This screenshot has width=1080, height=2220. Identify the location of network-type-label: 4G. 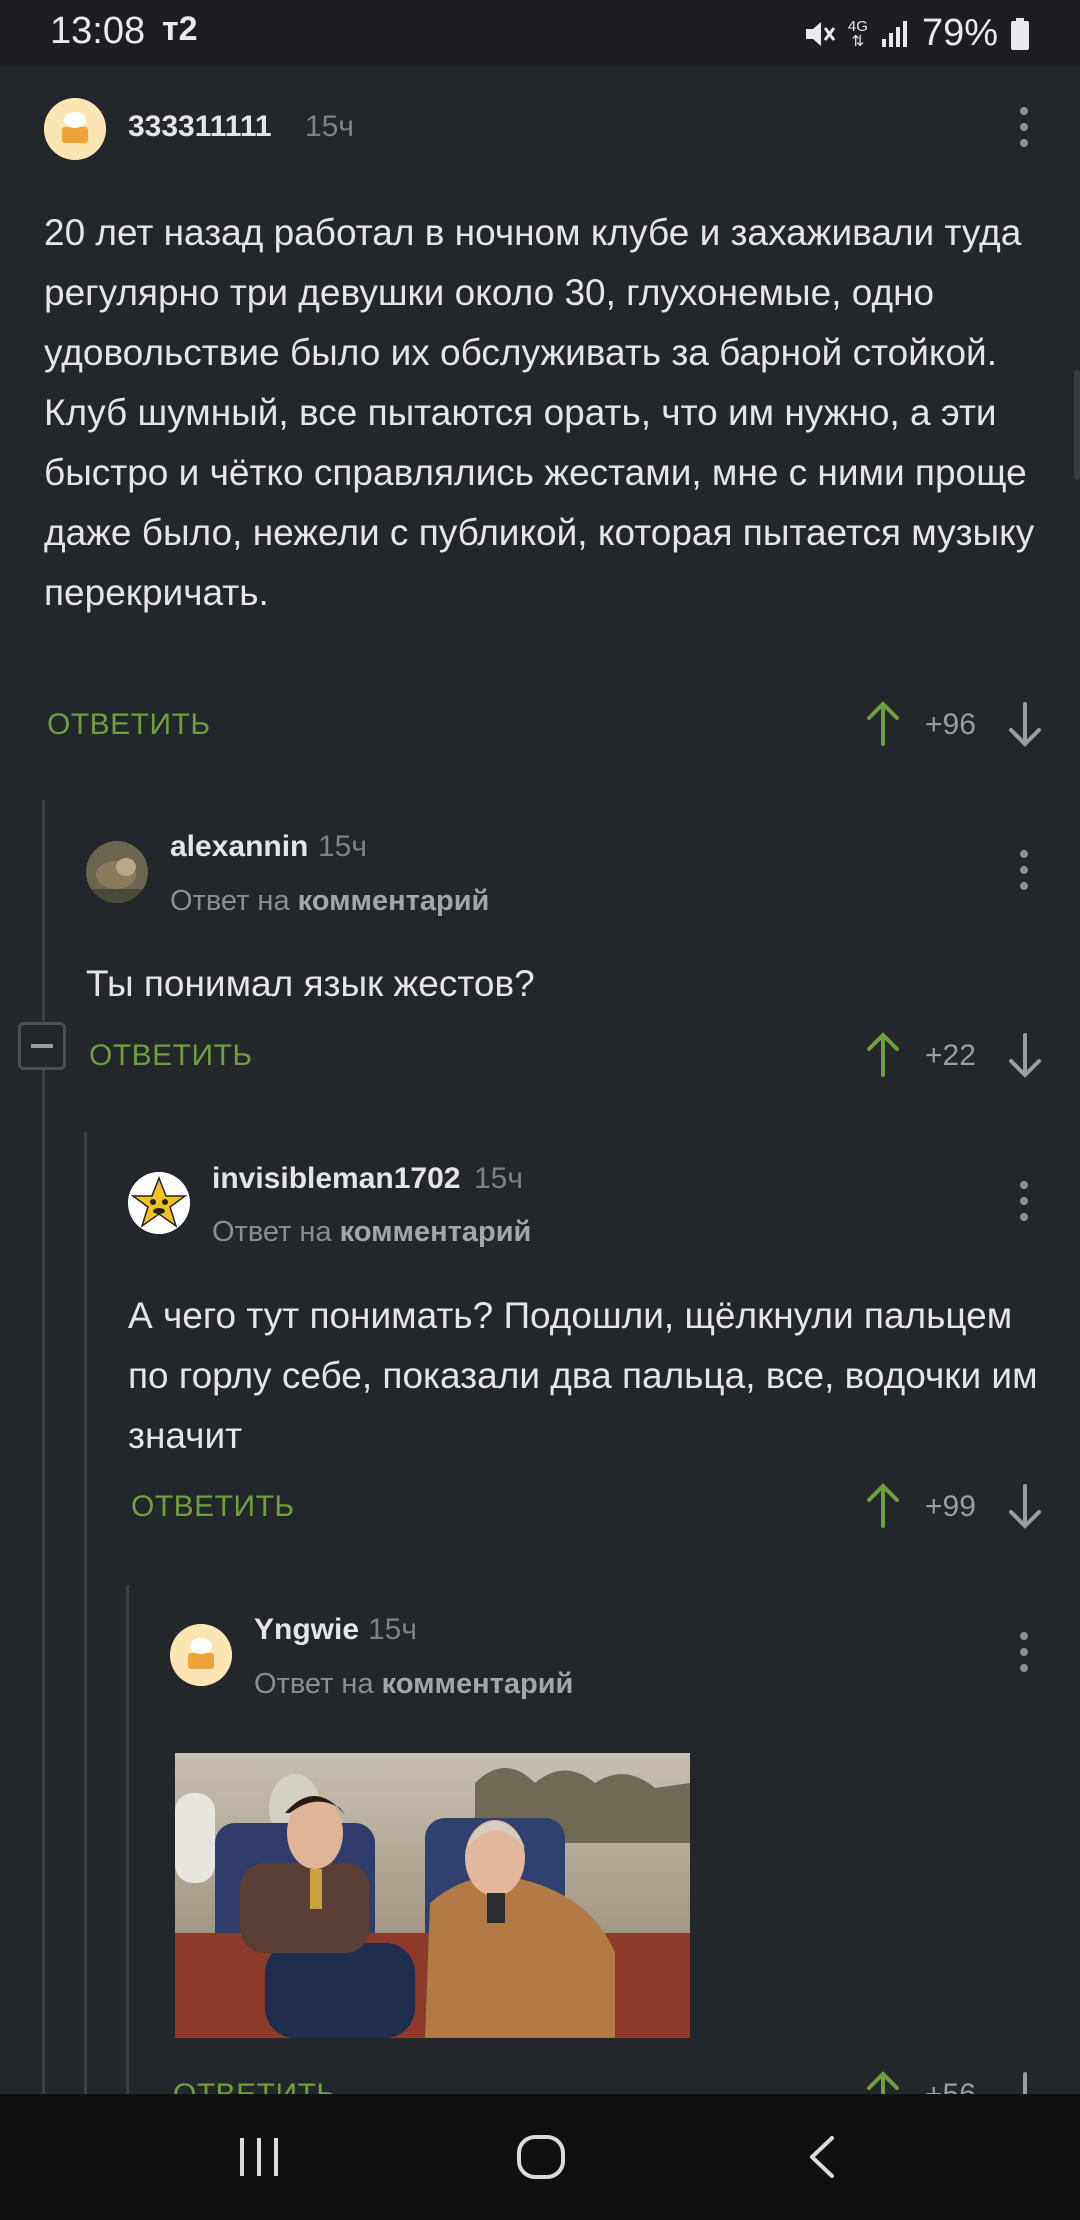
(857, 26).